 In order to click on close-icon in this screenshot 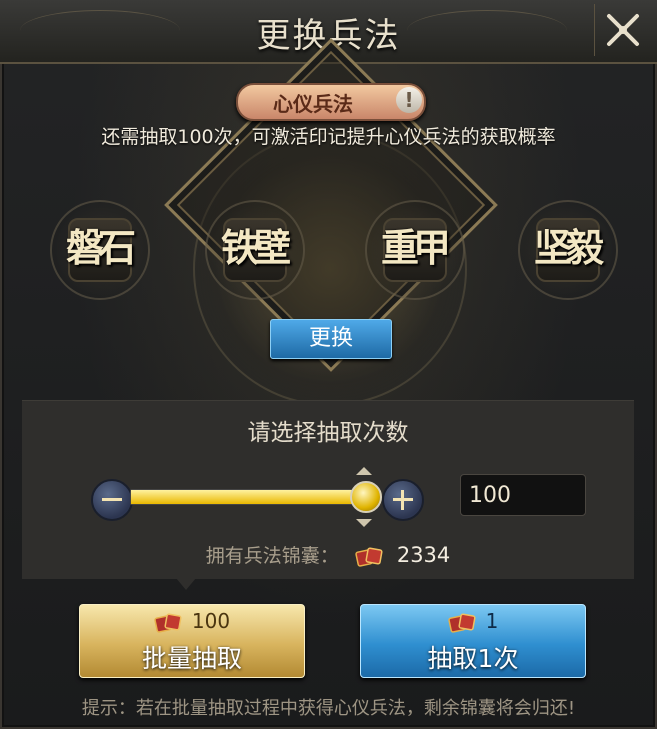, I will do `click(623, 30)`.